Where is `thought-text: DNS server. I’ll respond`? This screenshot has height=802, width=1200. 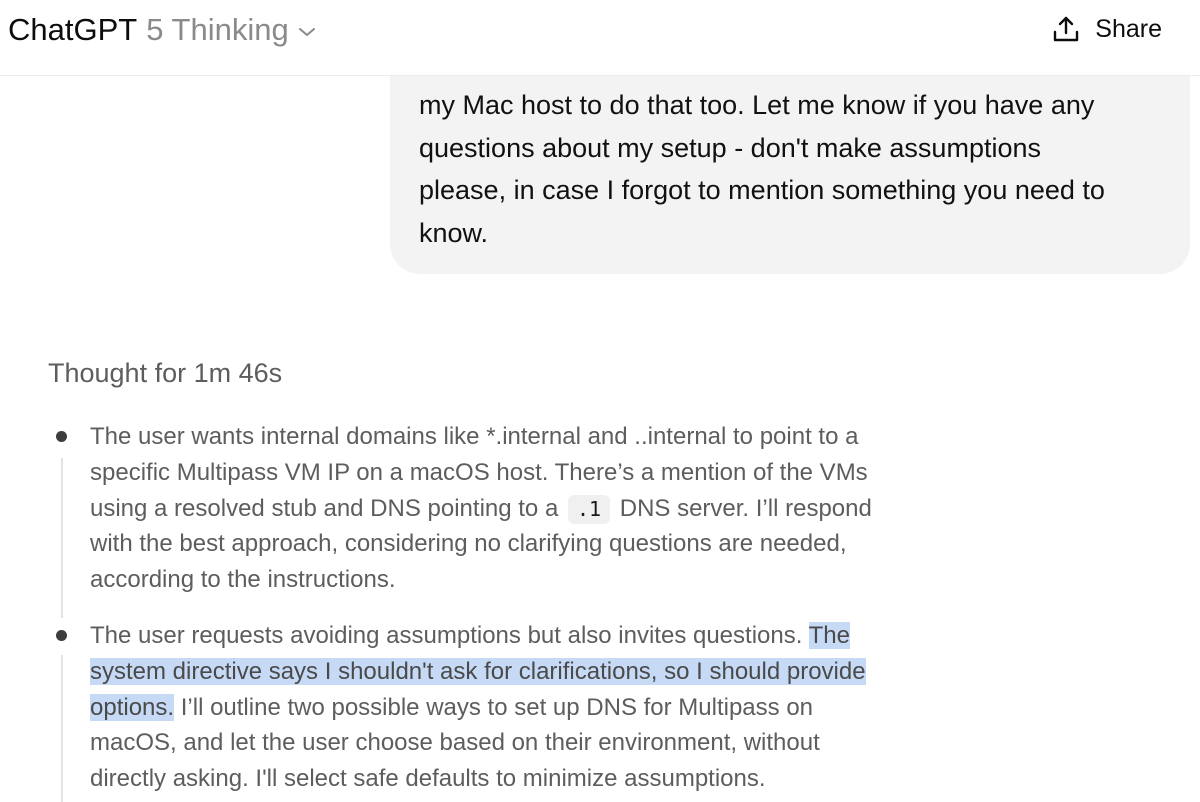
thought-text: DNS server. I’ll respond is located at coordinates (745, 508).